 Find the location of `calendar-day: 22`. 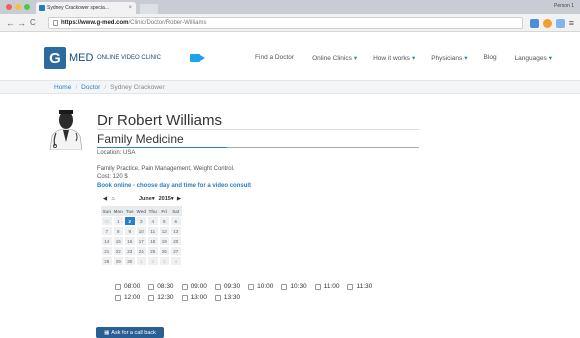

calendar-day: 22 is located at coordinates (118, 251).